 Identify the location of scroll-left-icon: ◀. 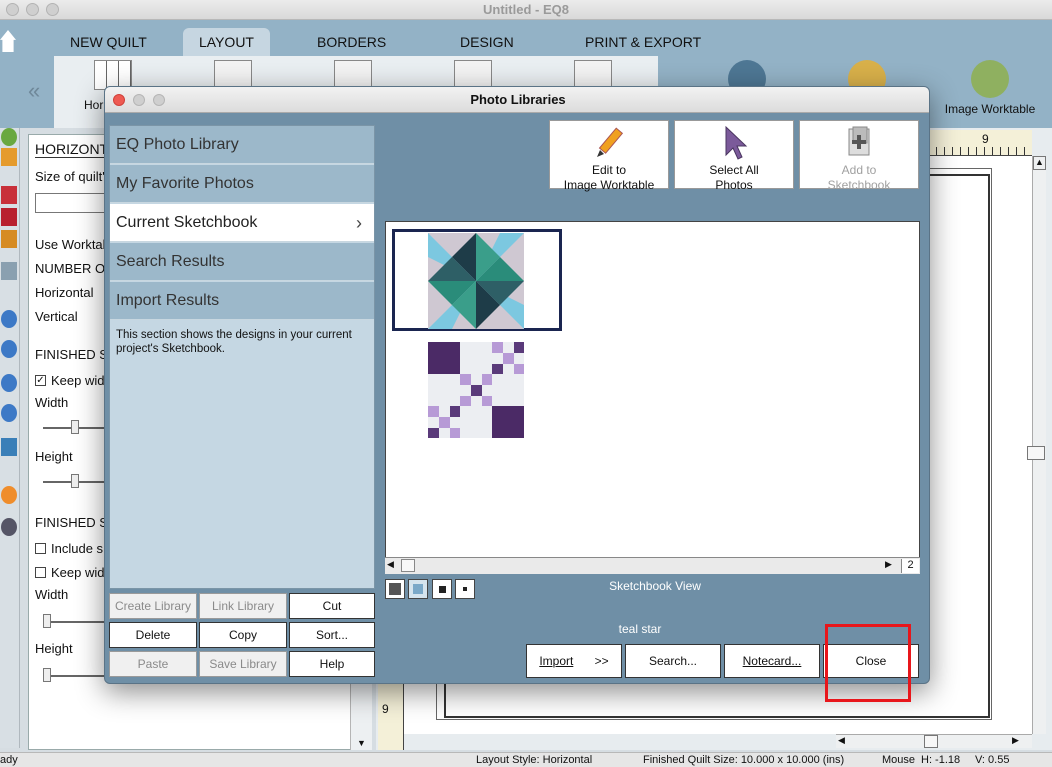
(841, 740).